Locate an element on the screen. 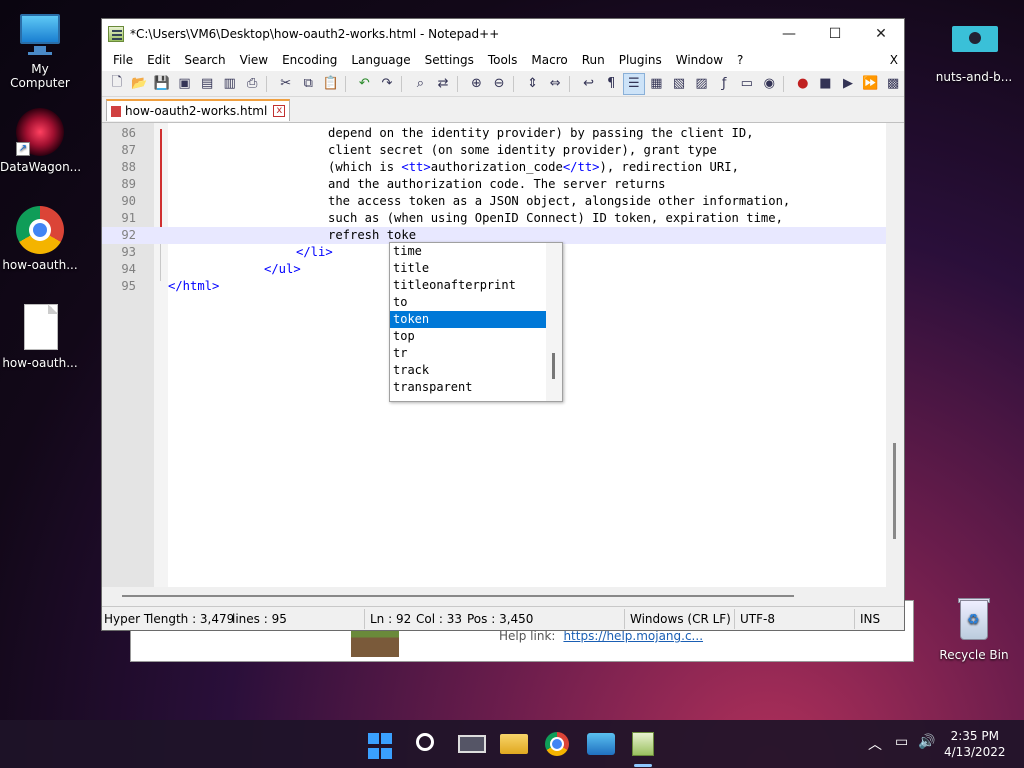 The image size is (1024, 768). desktop-icon-recycle-bin: ♻ Recycle Bin is located at coordinates (974, 629).